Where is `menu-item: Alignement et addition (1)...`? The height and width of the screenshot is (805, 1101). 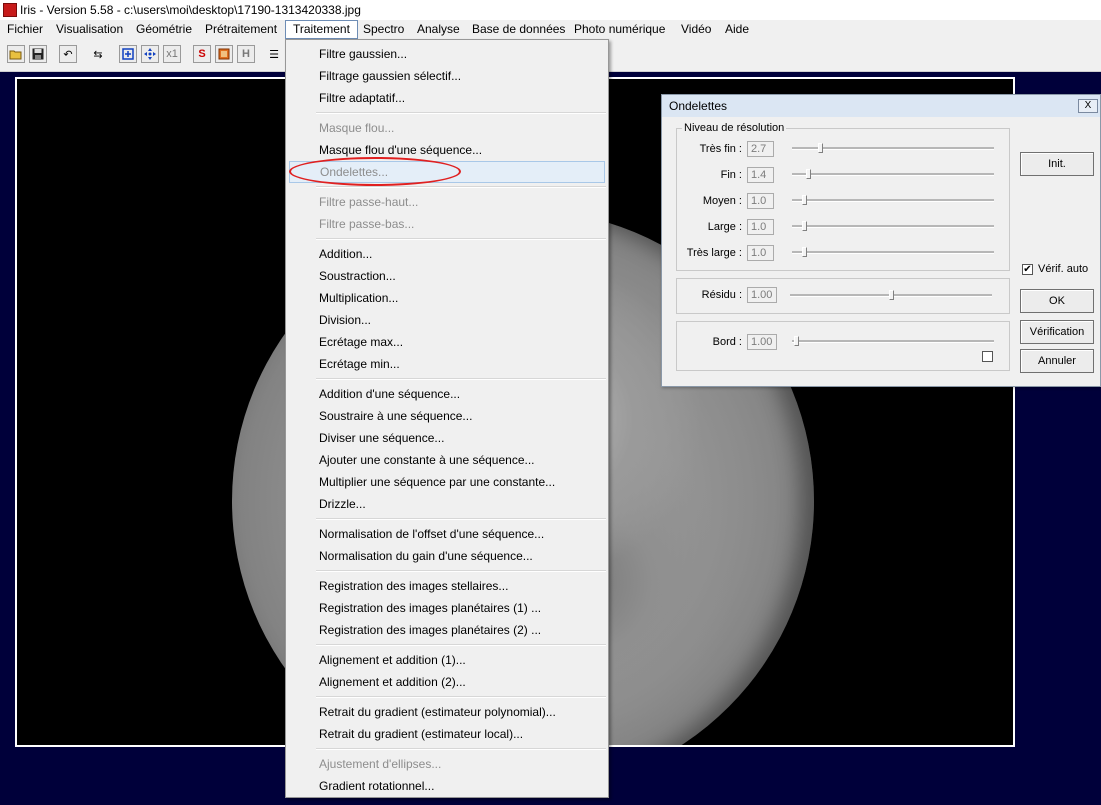
menu-item: Alignement et addition (1)... is located at coordinates (447, 660).